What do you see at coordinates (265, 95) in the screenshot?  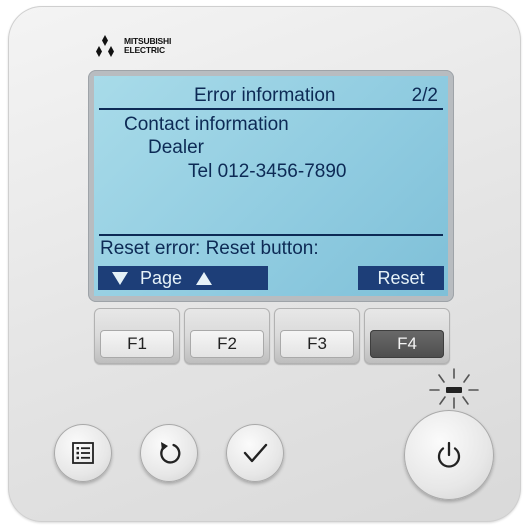 I see `screen-title: Error information` at bounding box center [265, 95].